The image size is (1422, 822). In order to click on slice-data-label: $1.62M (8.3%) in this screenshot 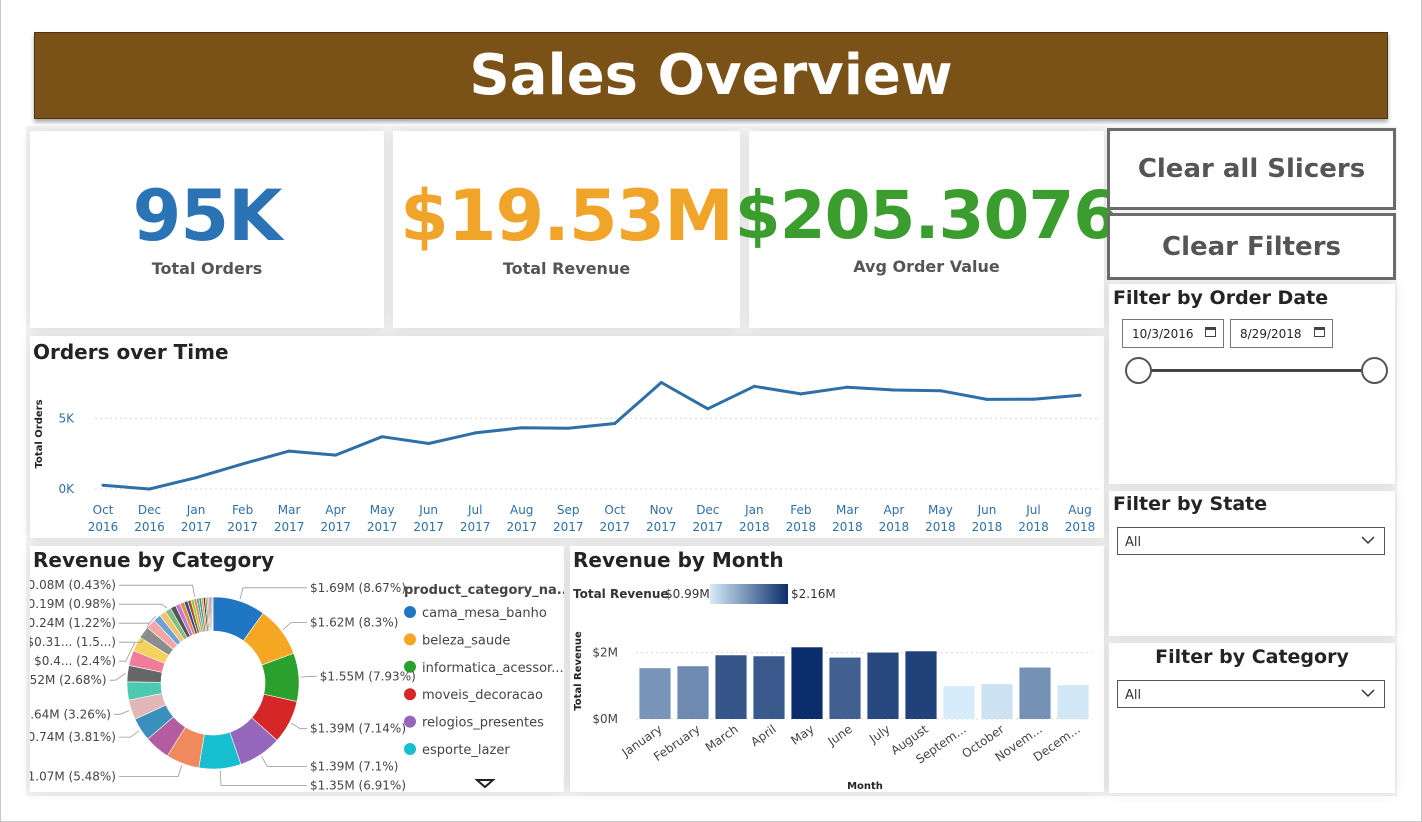, I will do `click(354, 622)`.